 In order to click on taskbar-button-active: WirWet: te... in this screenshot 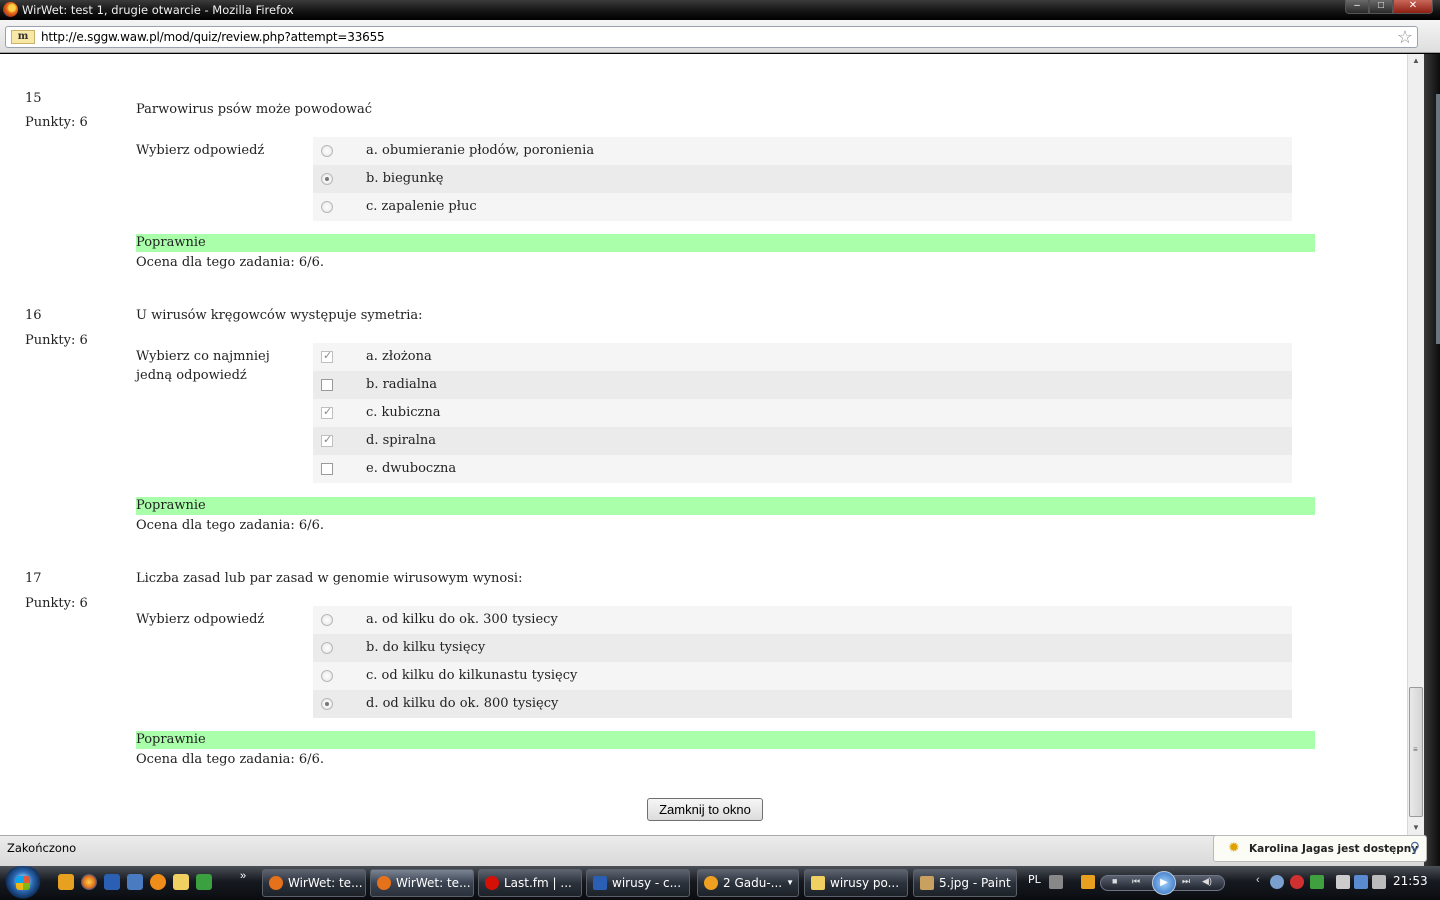, I will do `click(422, 883)`.